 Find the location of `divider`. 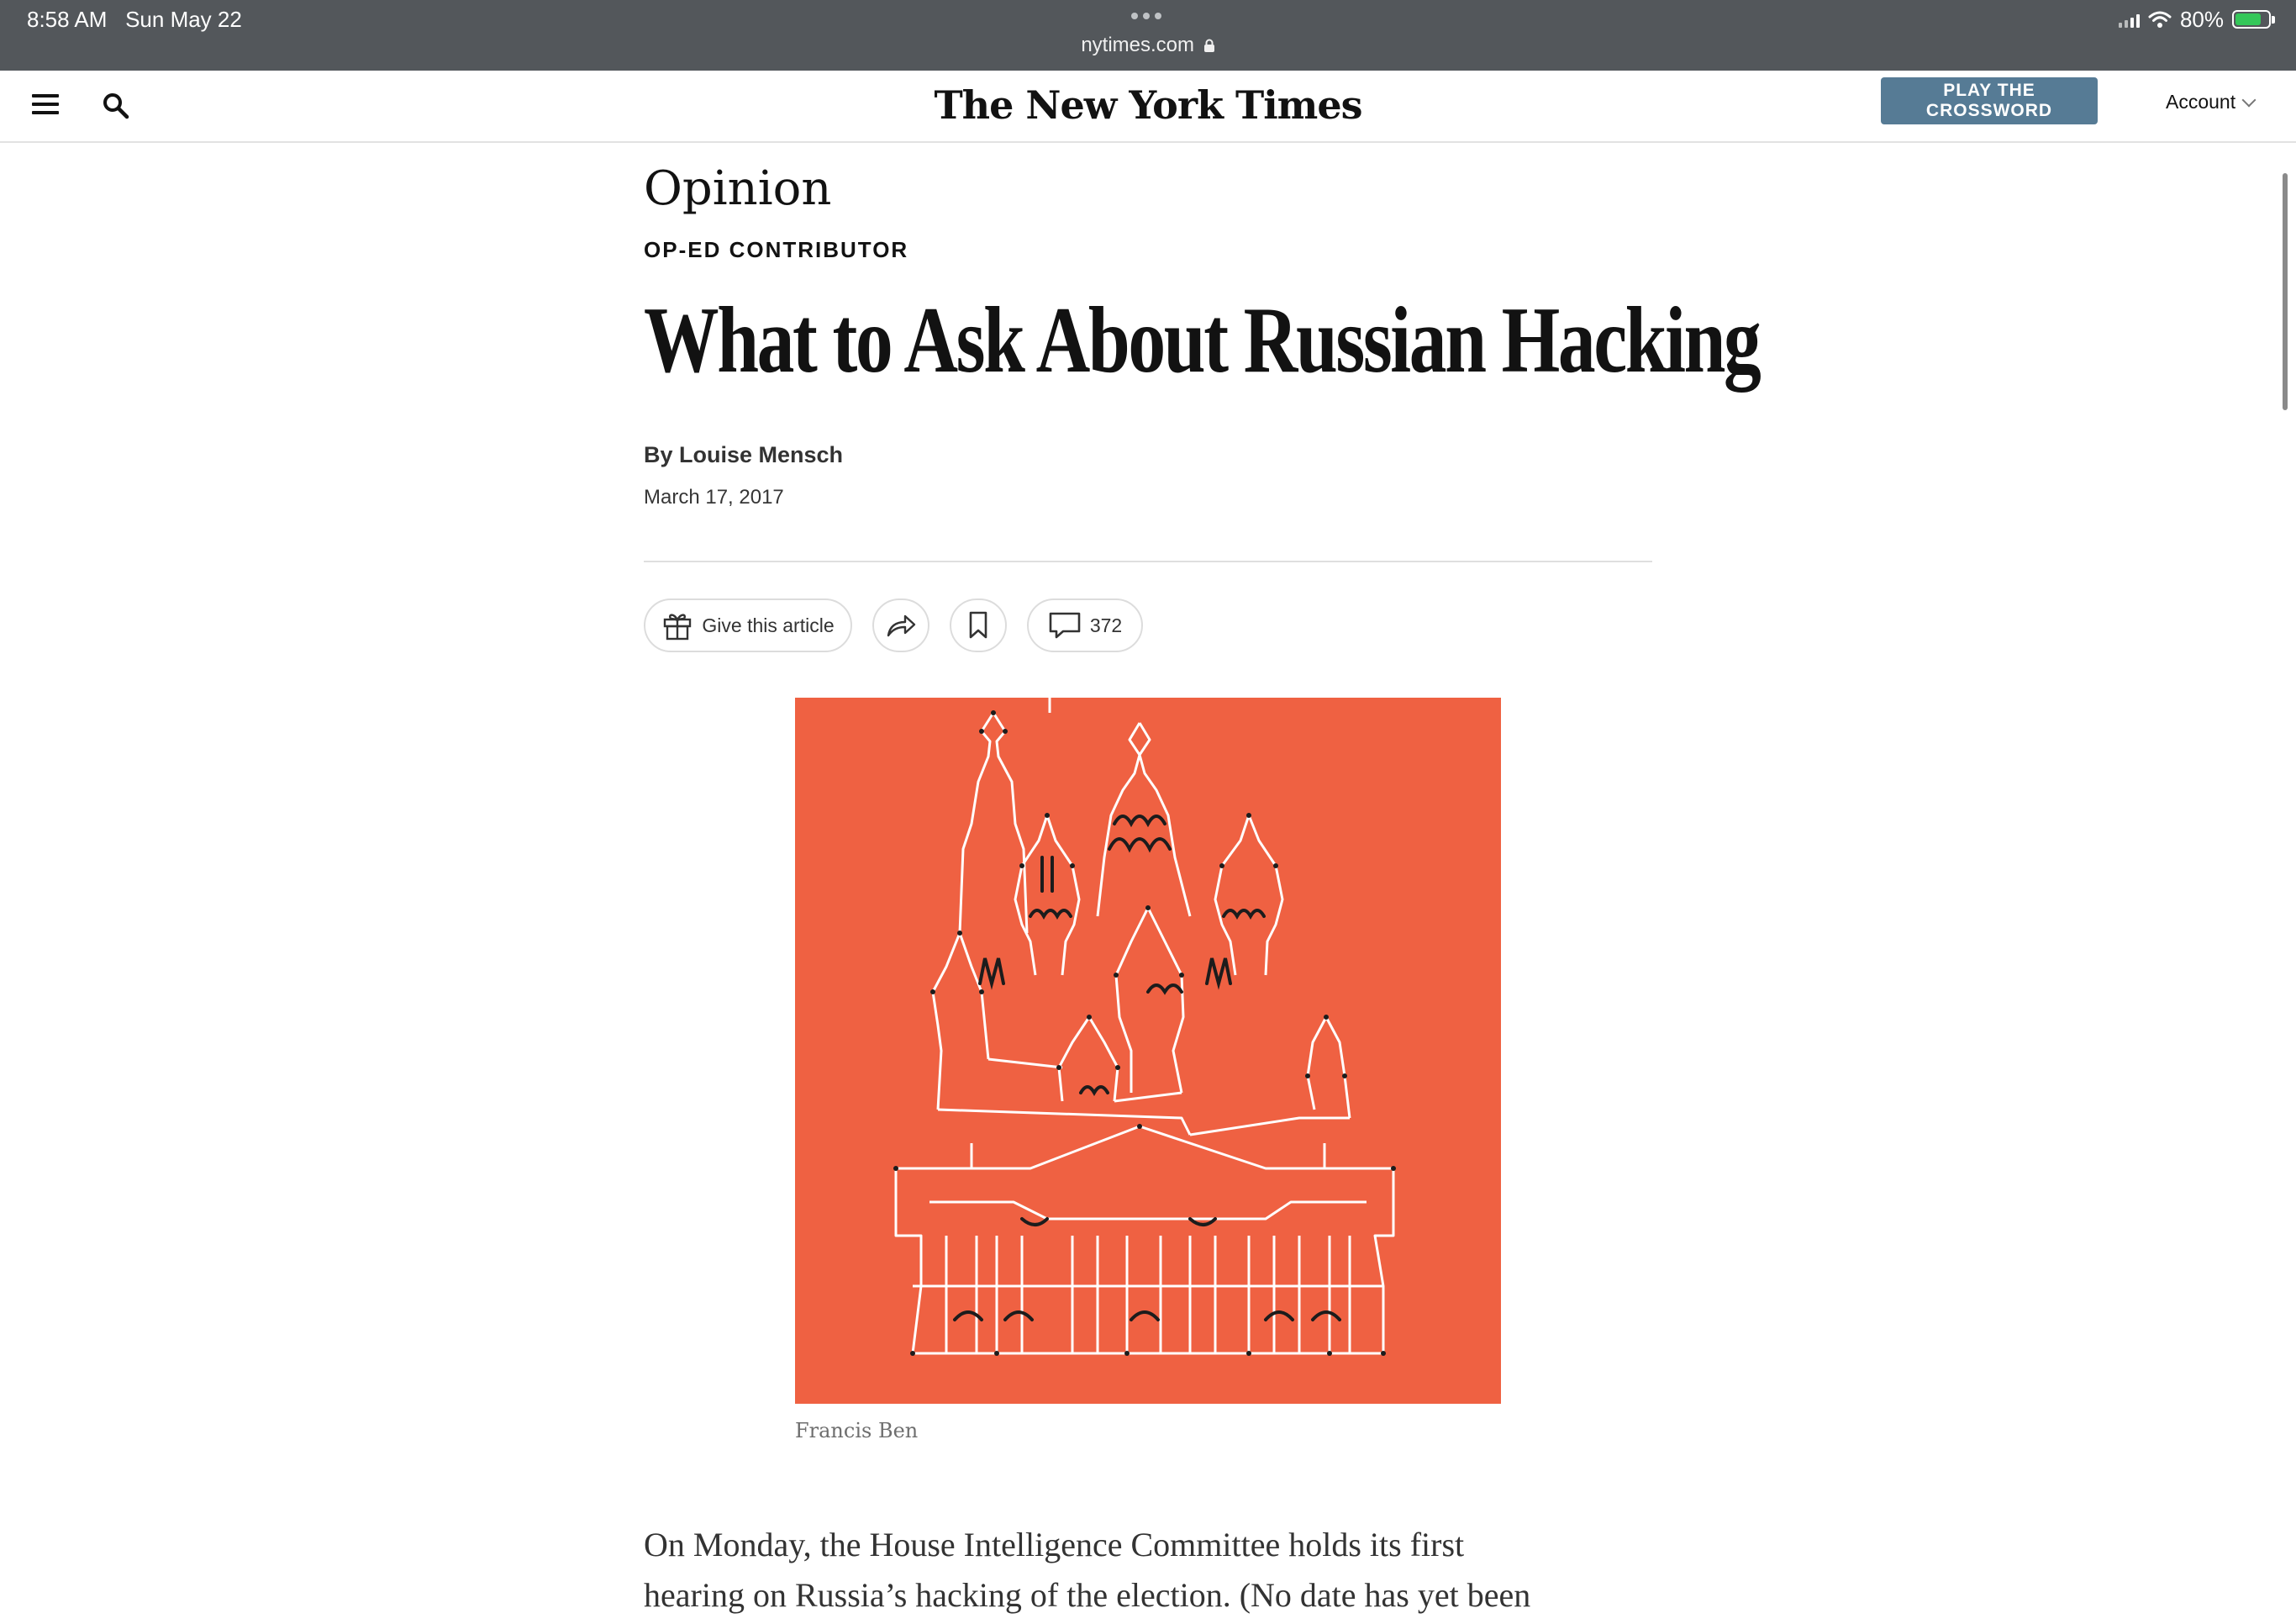

divider is located at coordinates (1148, 561).